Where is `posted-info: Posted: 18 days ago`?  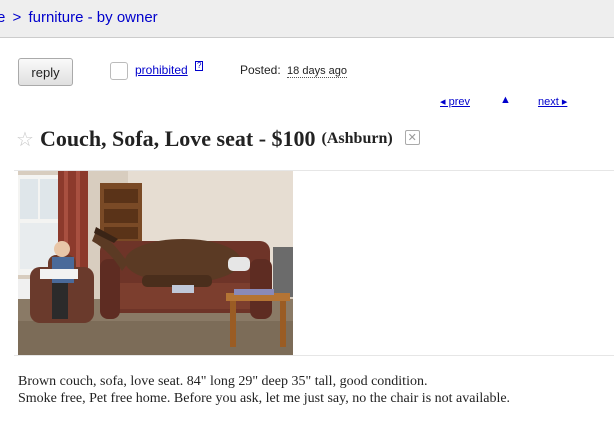 posted-info: Posted: 18 days ago is located at coordinates (293, 70).